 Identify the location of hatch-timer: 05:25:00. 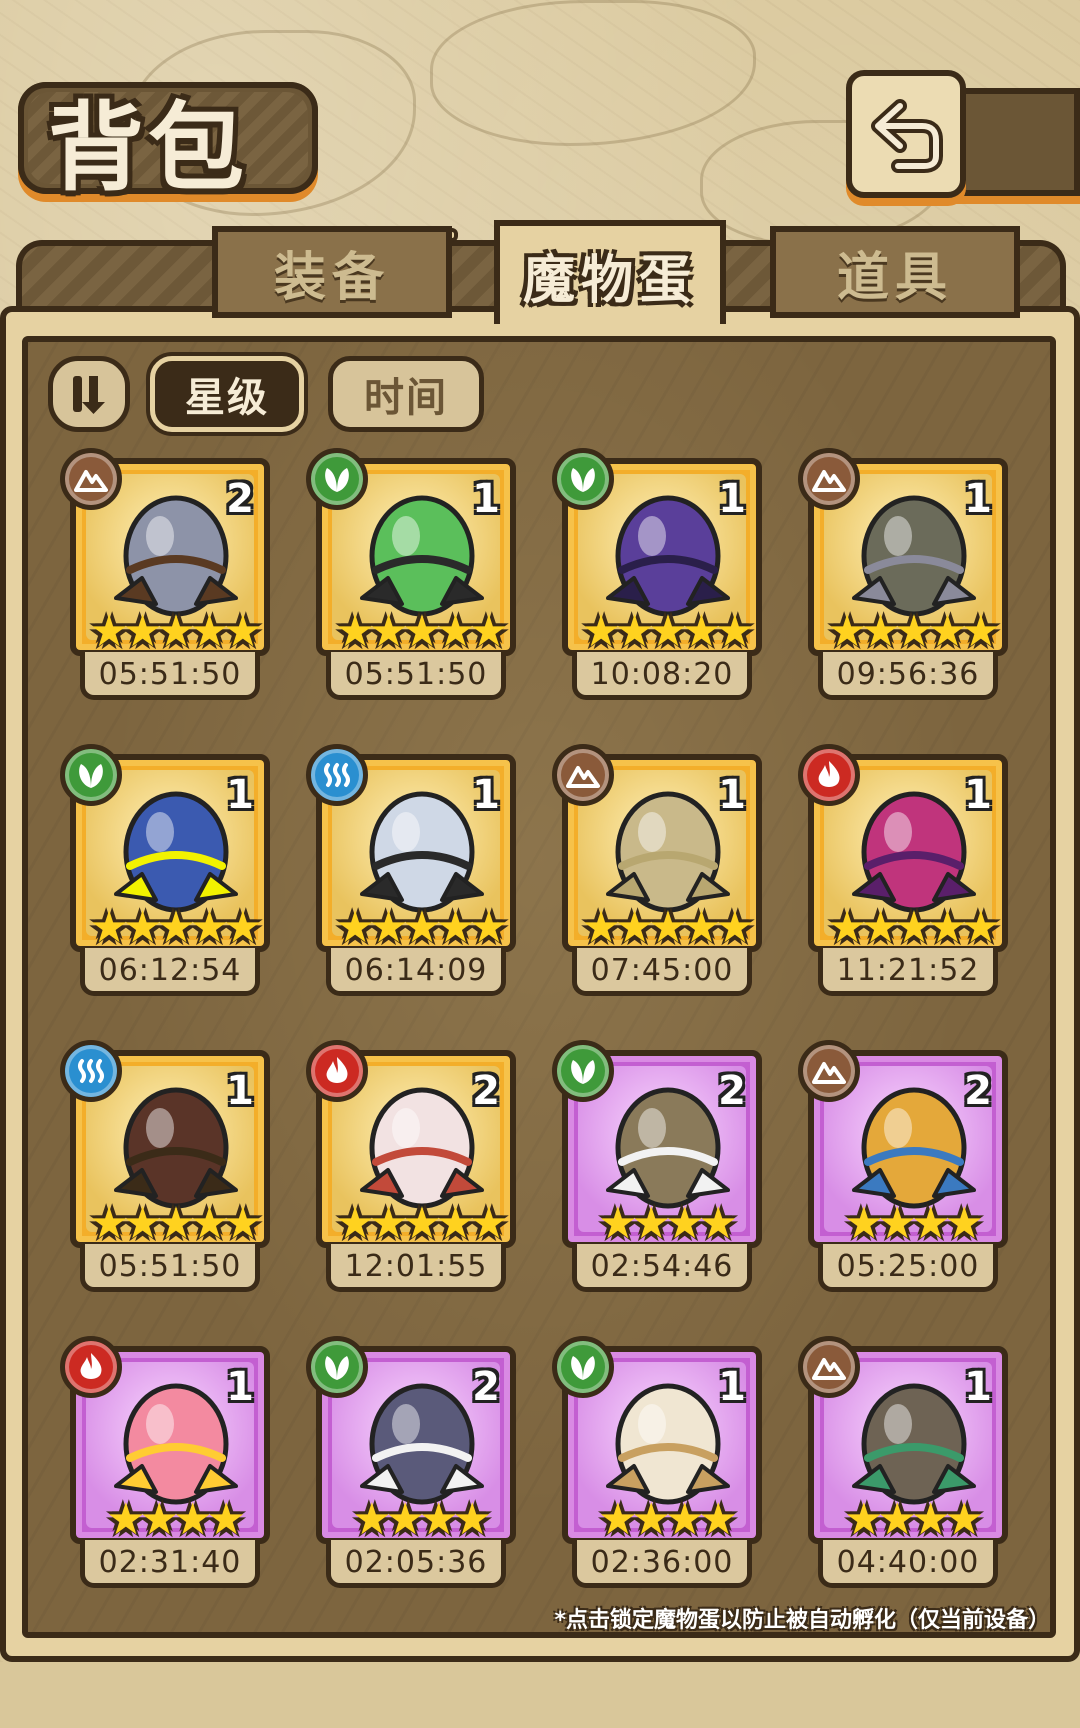
(908, 1268).